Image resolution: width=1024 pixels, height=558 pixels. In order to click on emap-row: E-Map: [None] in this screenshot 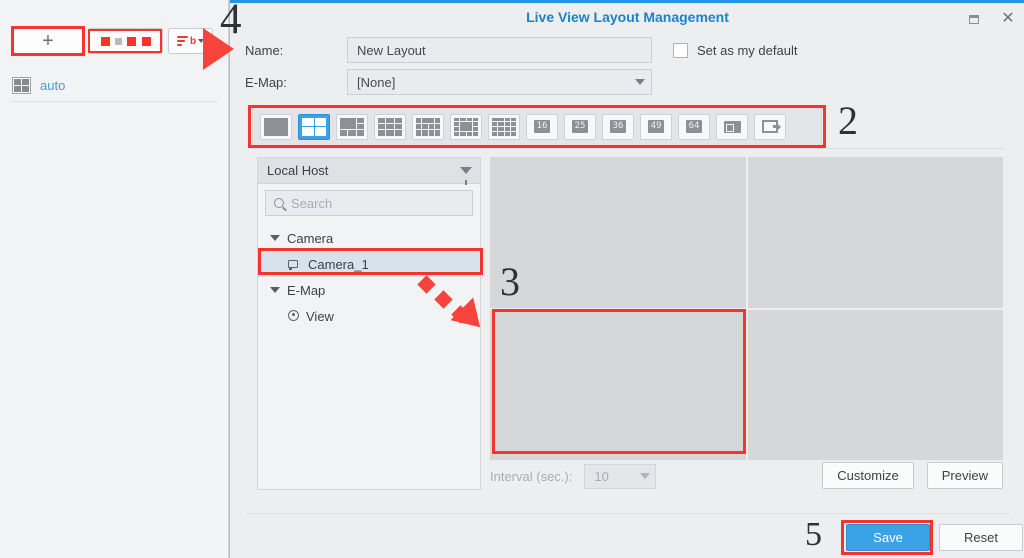, I will do `click(627, 82)`.